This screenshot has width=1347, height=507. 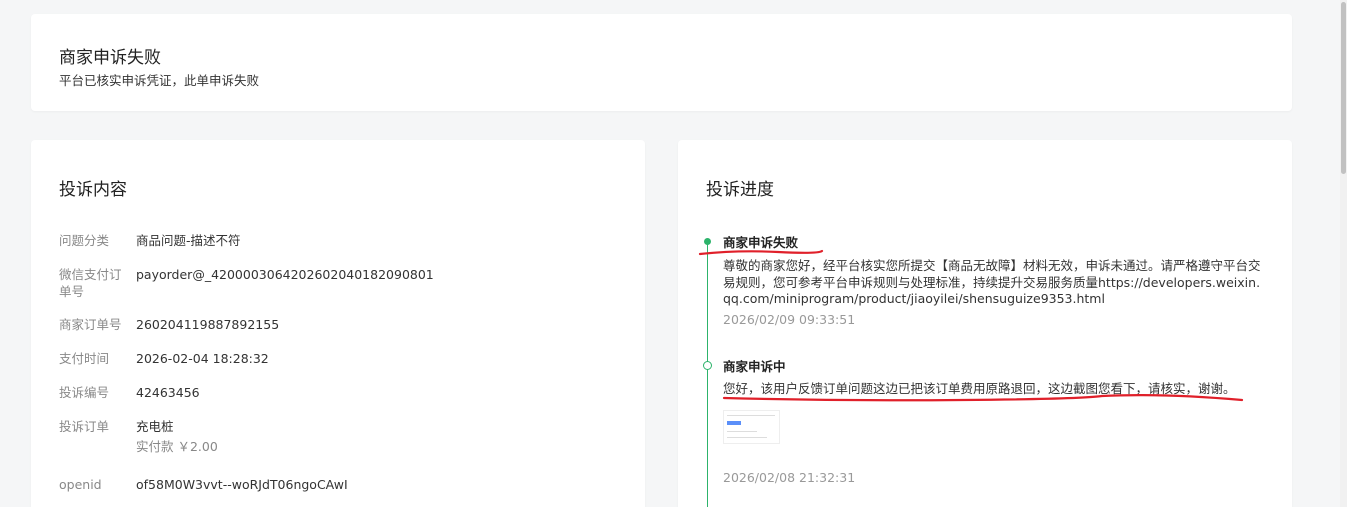 I want to click on field-label-wechat-order: 微信支付订单号, so click(x=90, y=283).